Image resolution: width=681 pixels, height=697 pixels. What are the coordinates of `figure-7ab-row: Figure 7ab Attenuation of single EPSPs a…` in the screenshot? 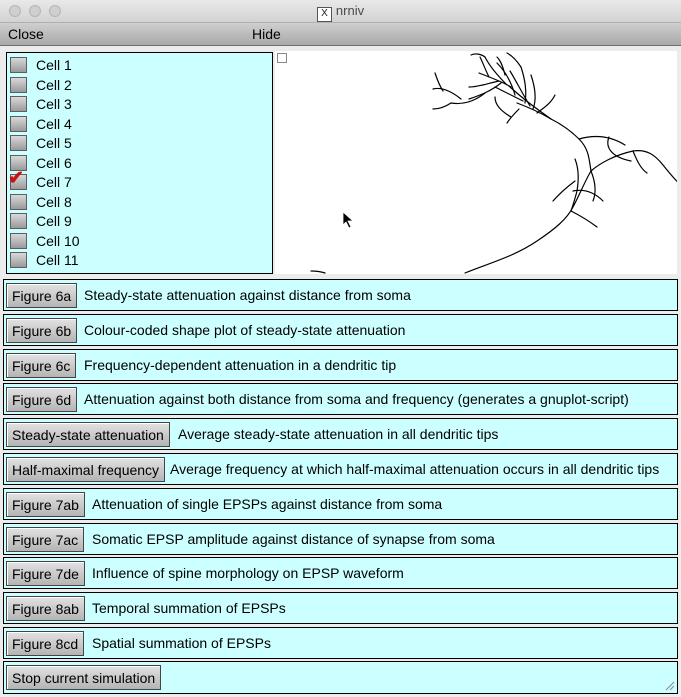 It's located at (340, 504).